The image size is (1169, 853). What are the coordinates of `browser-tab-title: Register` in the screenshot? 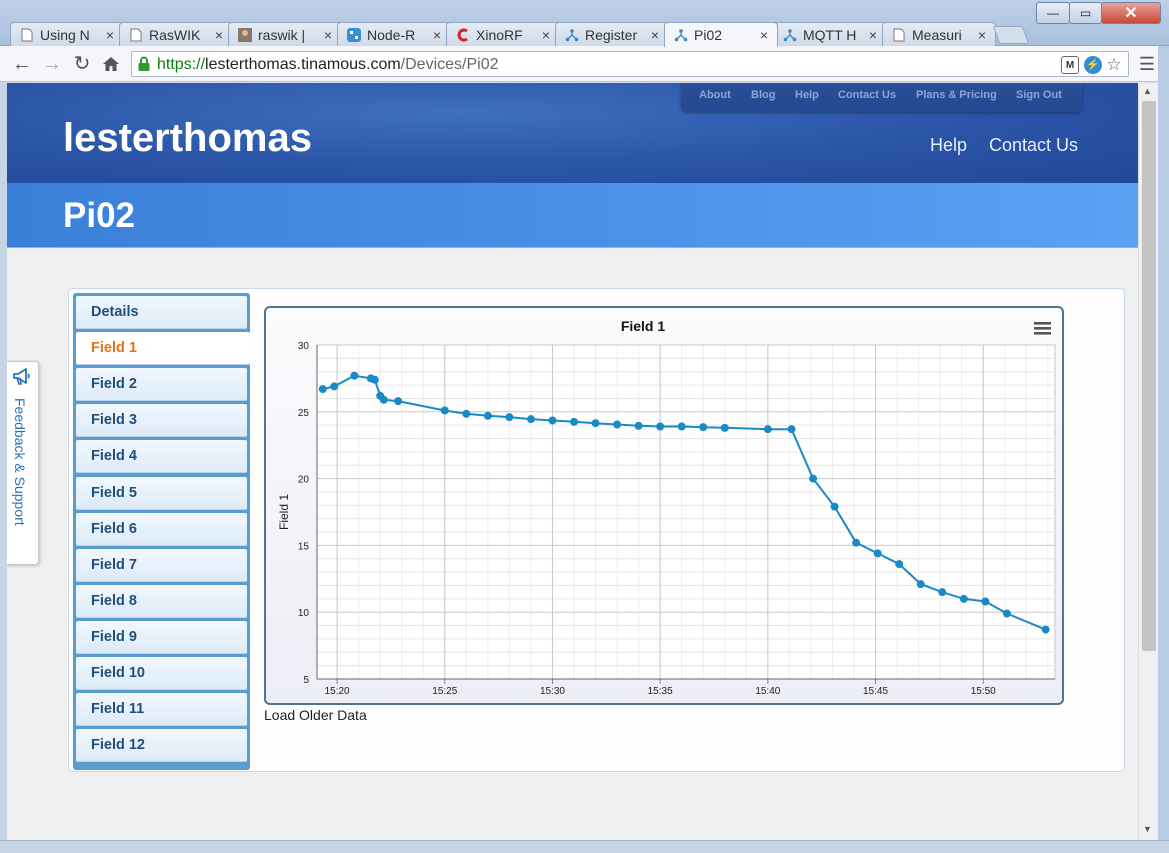 It's located at (611, 34).